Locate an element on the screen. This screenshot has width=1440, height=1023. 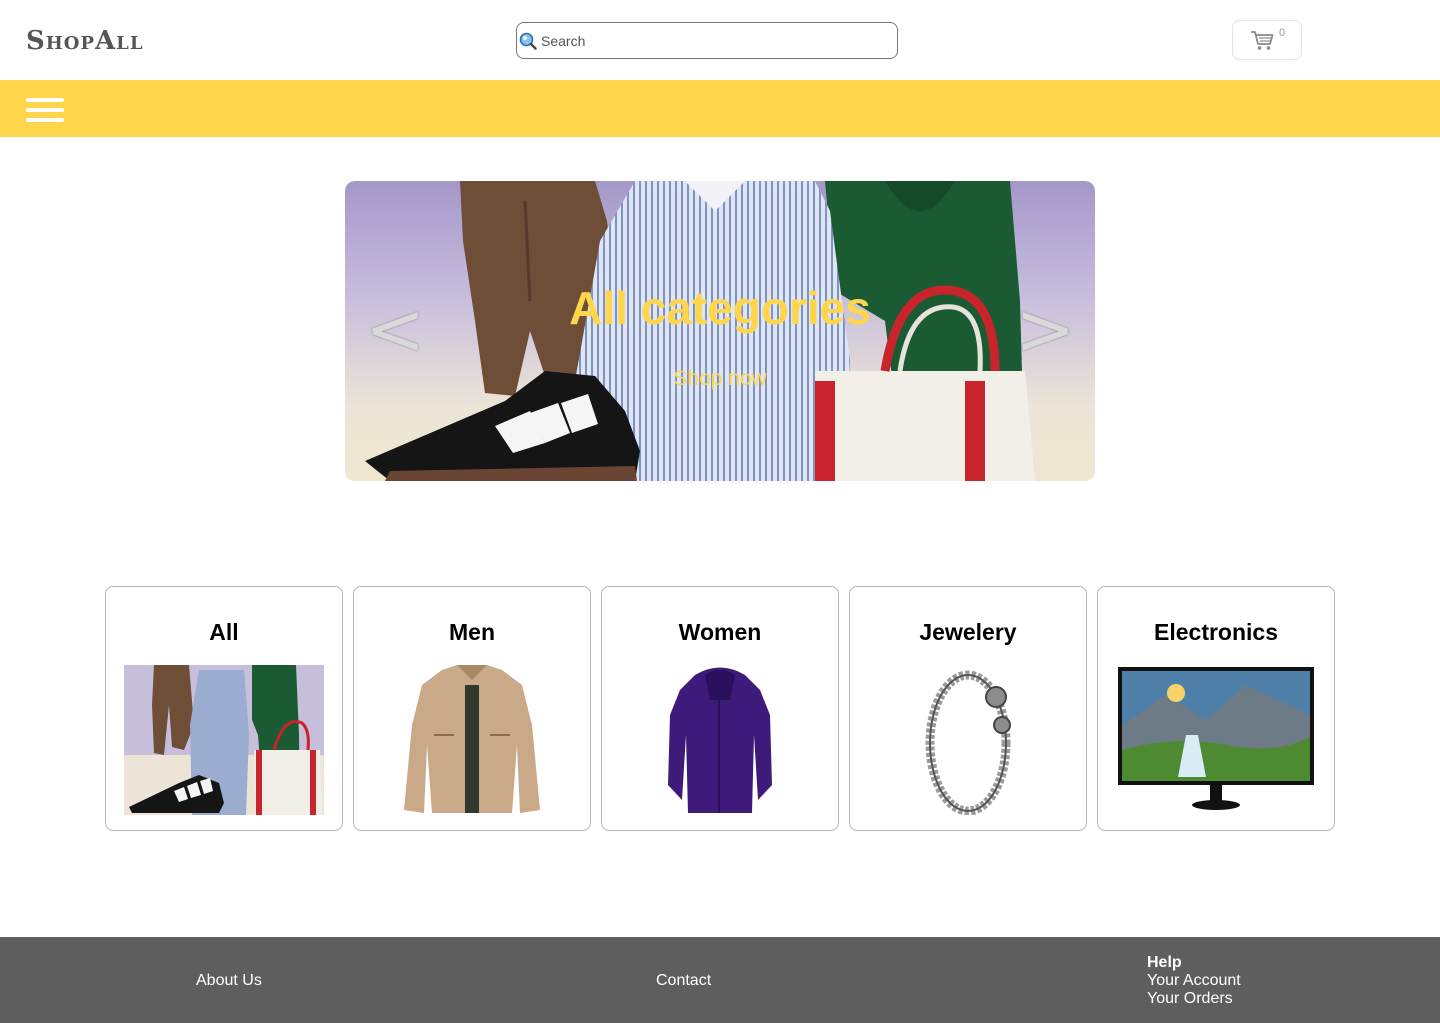
category-title: Men is located at coordinates (472, 632).